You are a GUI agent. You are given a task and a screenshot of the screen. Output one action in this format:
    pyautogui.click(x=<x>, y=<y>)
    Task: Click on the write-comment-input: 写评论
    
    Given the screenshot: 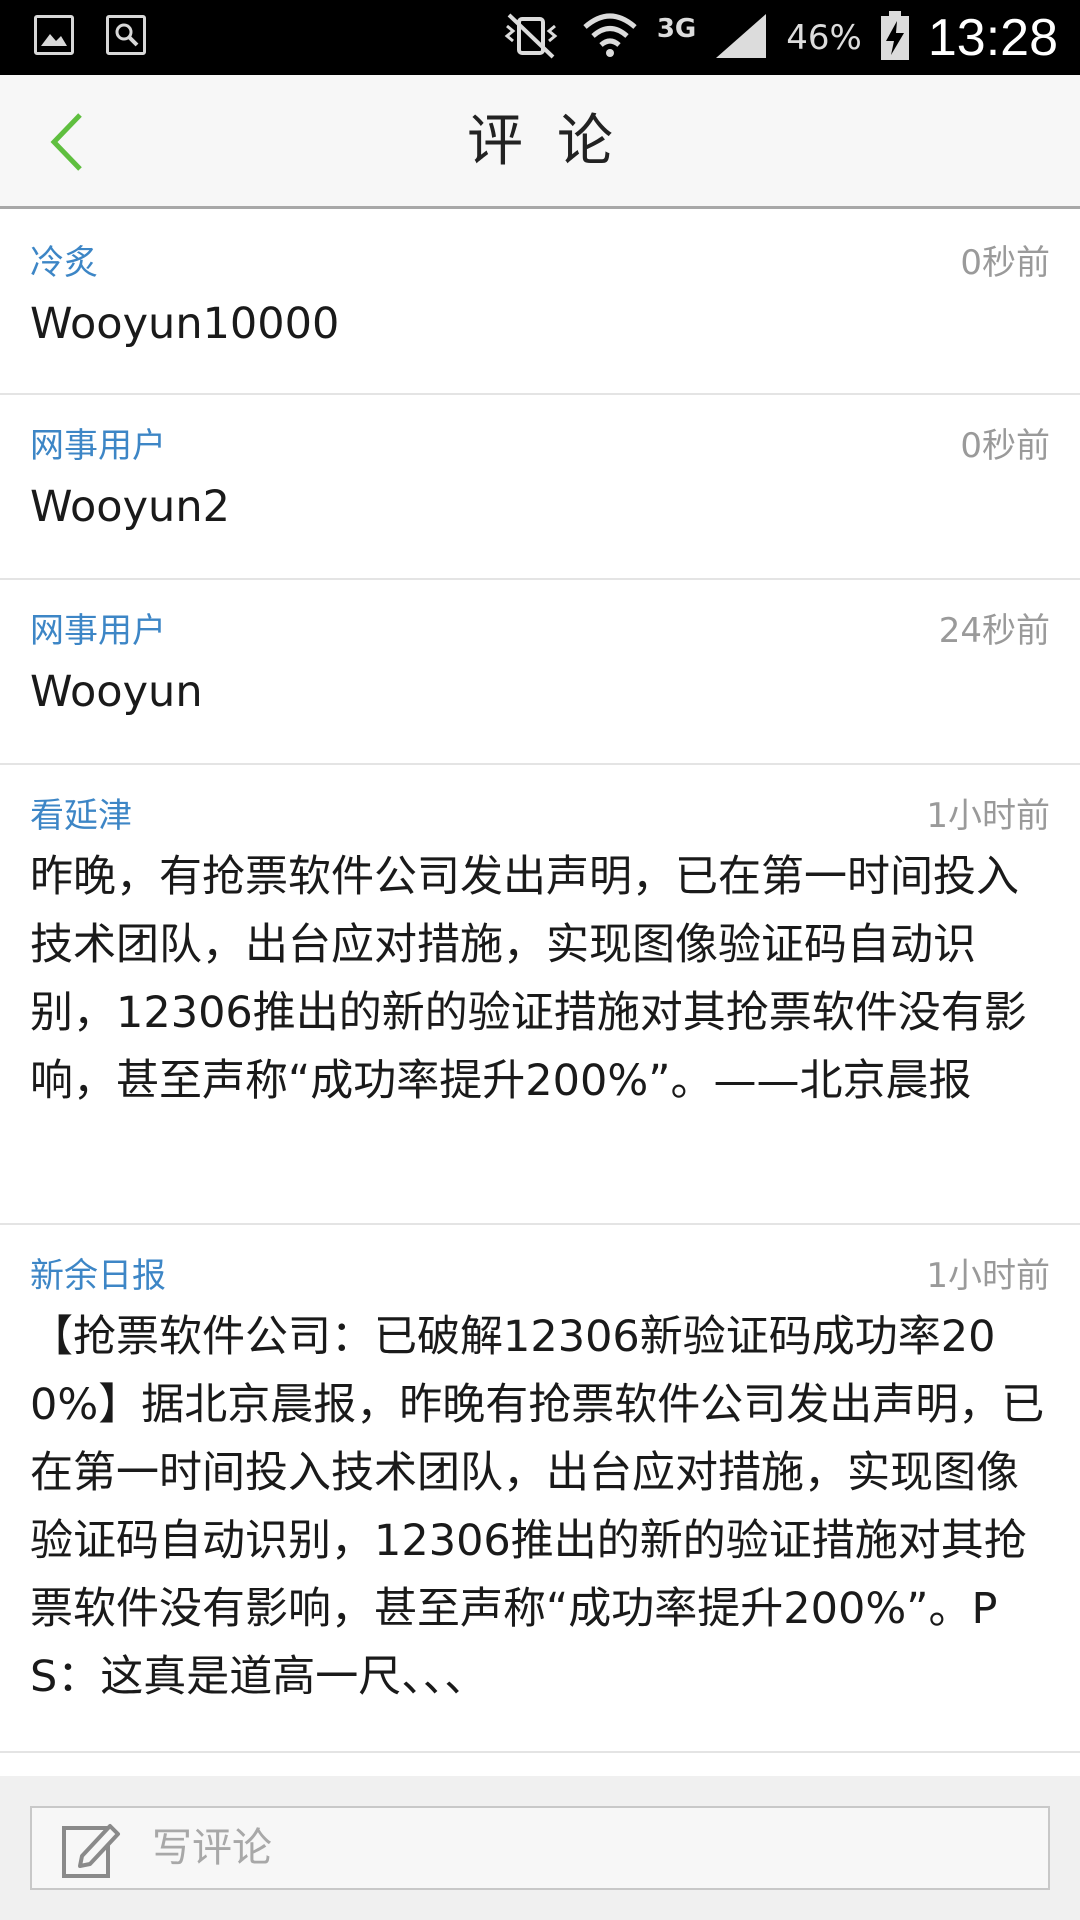 What is the action you would take?
    pyautogui.click(x=540, y=1848)
    